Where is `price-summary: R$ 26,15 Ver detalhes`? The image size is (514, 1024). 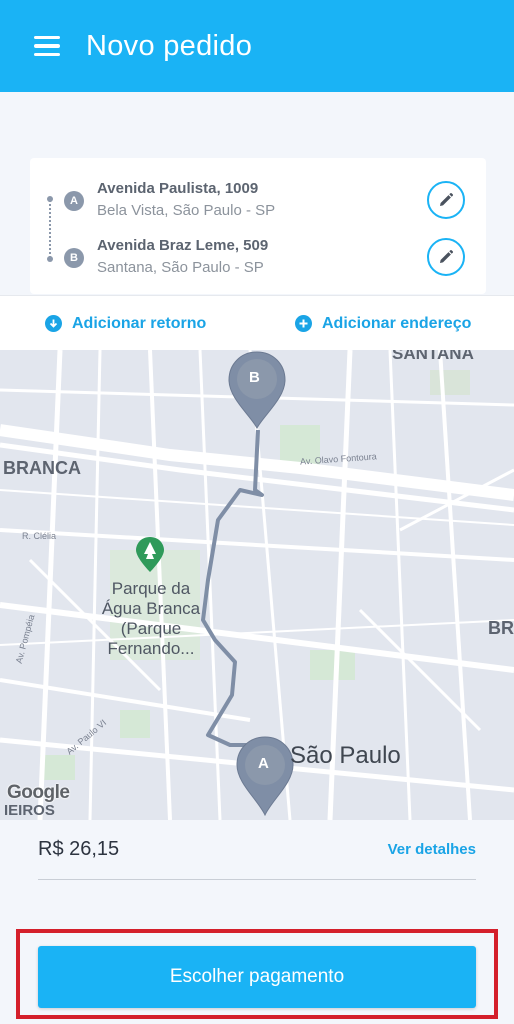 price-summary: R$ 26,15 Ver detalhes is located at coordinates (257, 875).